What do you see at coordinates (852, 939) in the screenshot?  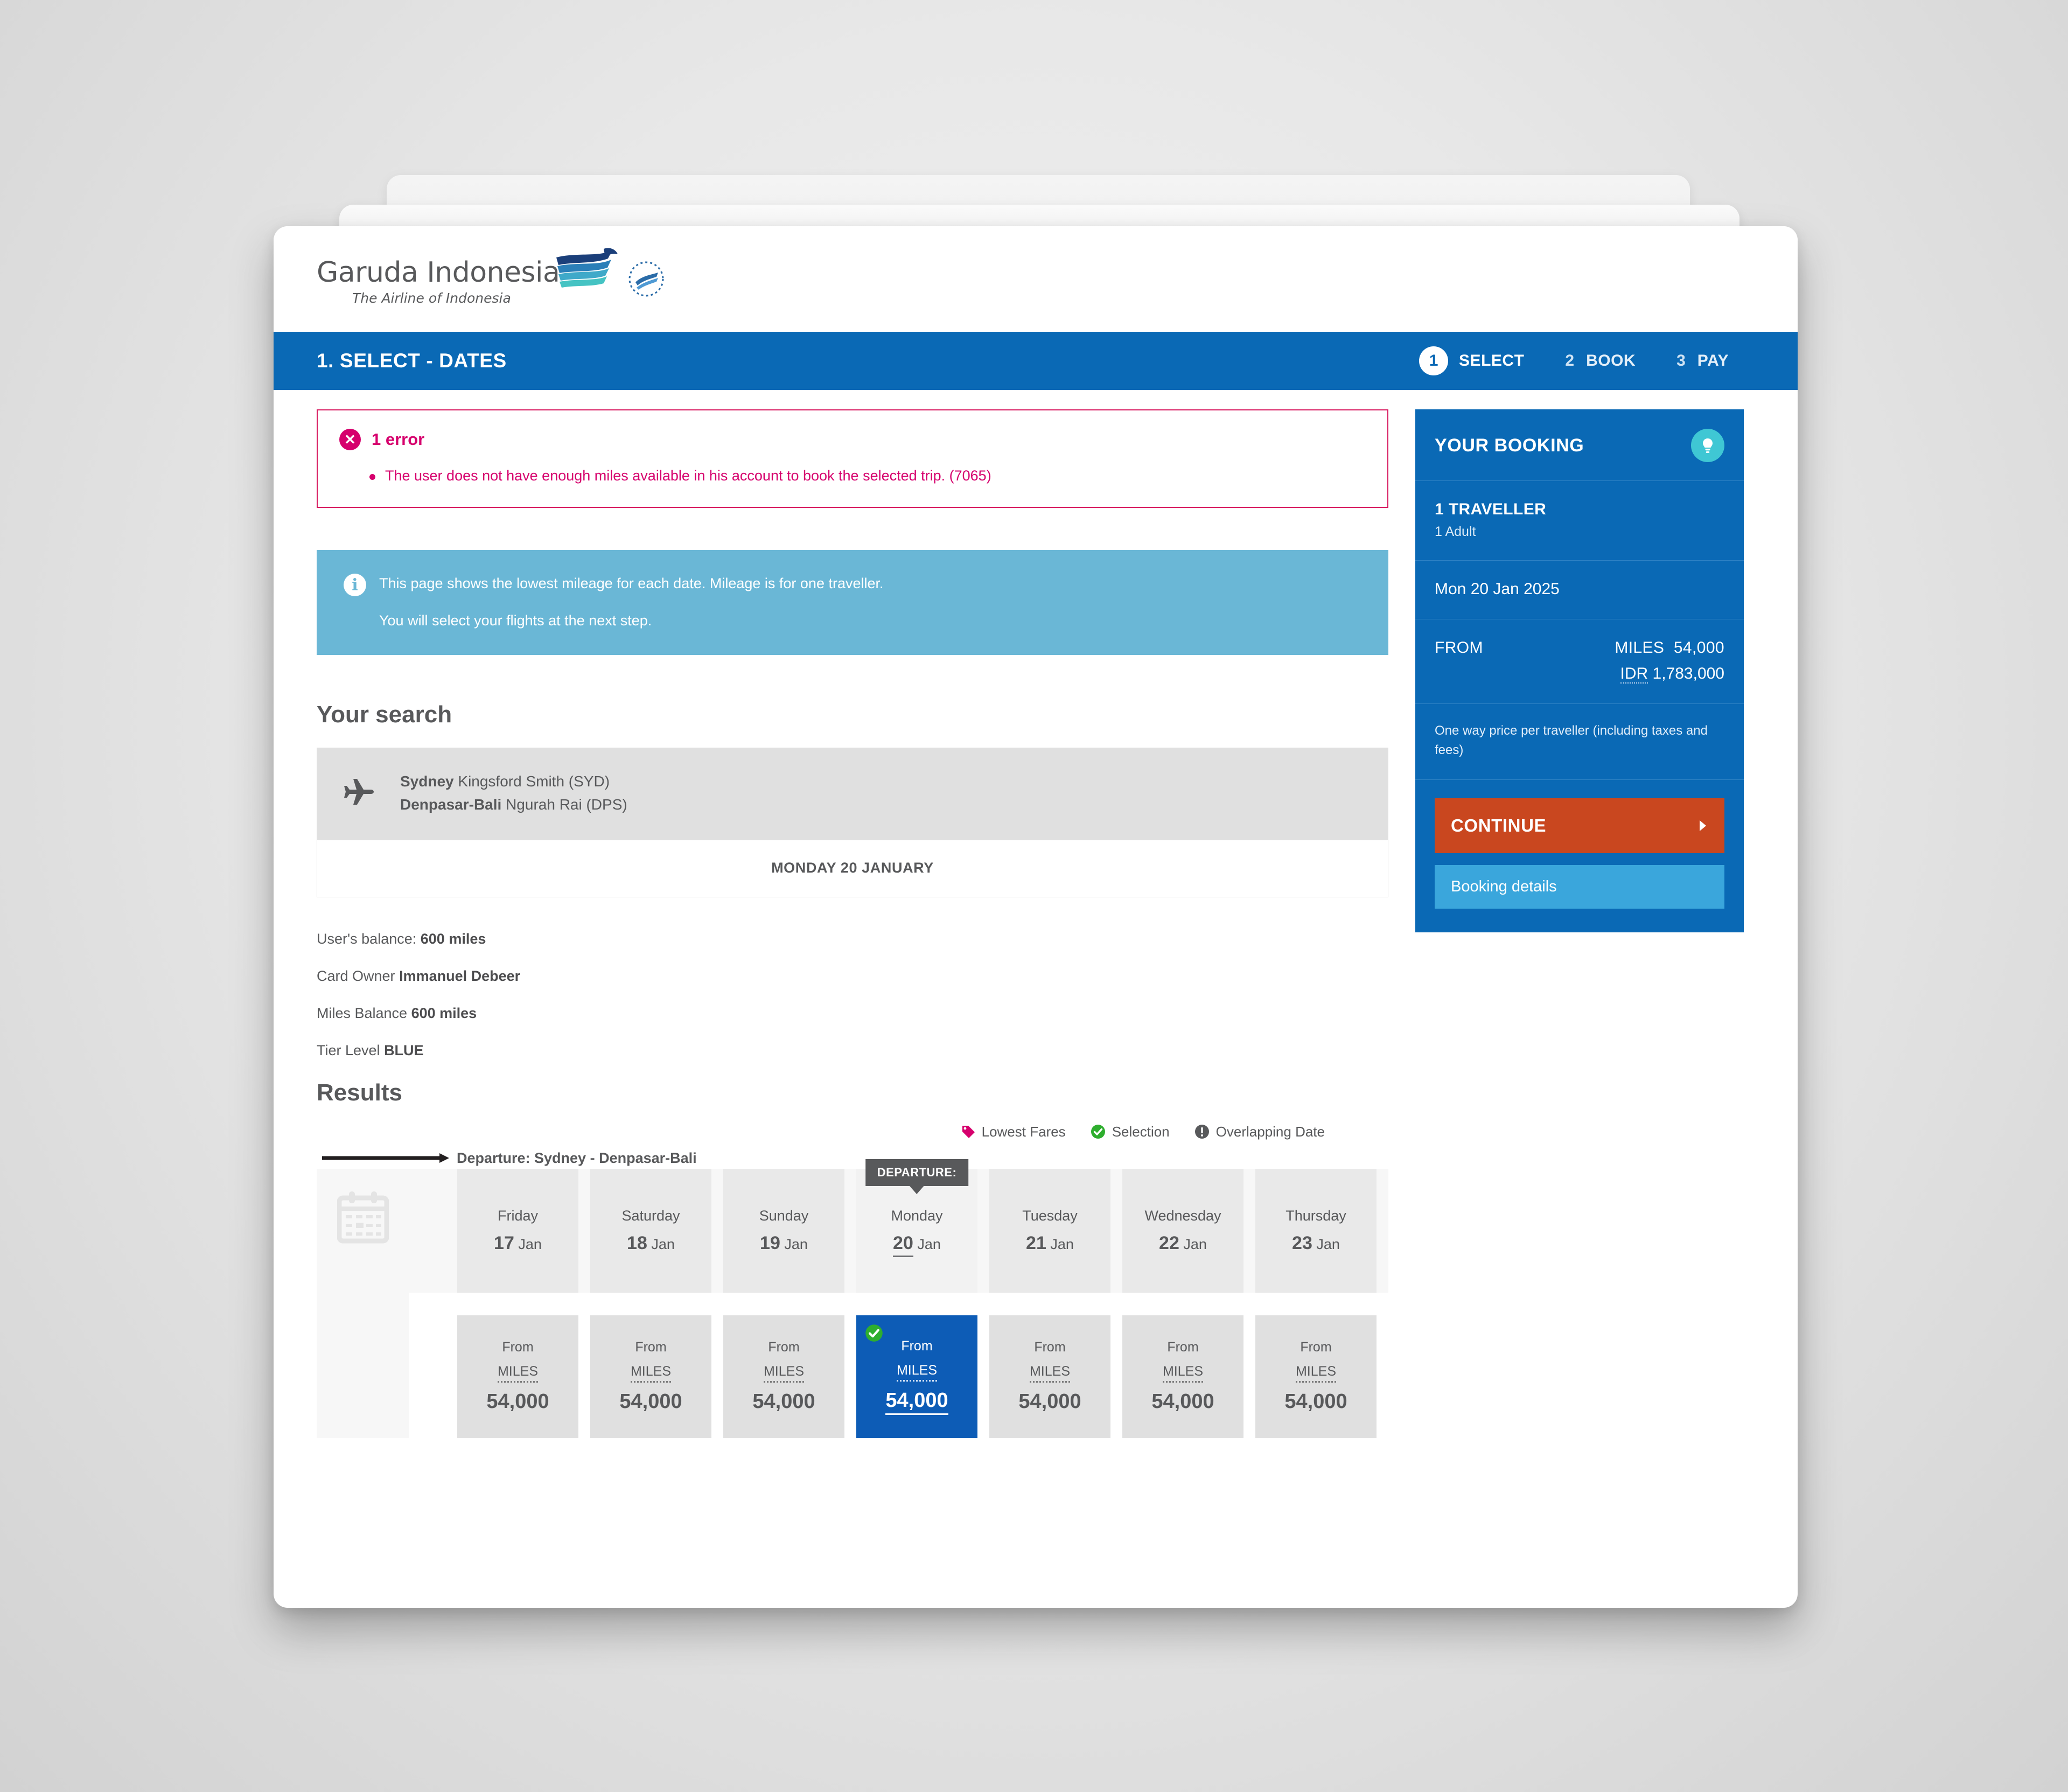 I see `user-balance-row: User's balance: 600 miles` at bounding box center [852, 939].